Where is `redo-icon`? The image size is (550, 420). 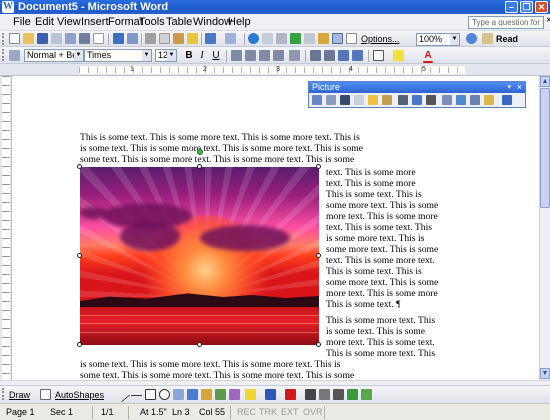
redo-icon is located at coordinates (230, 38).